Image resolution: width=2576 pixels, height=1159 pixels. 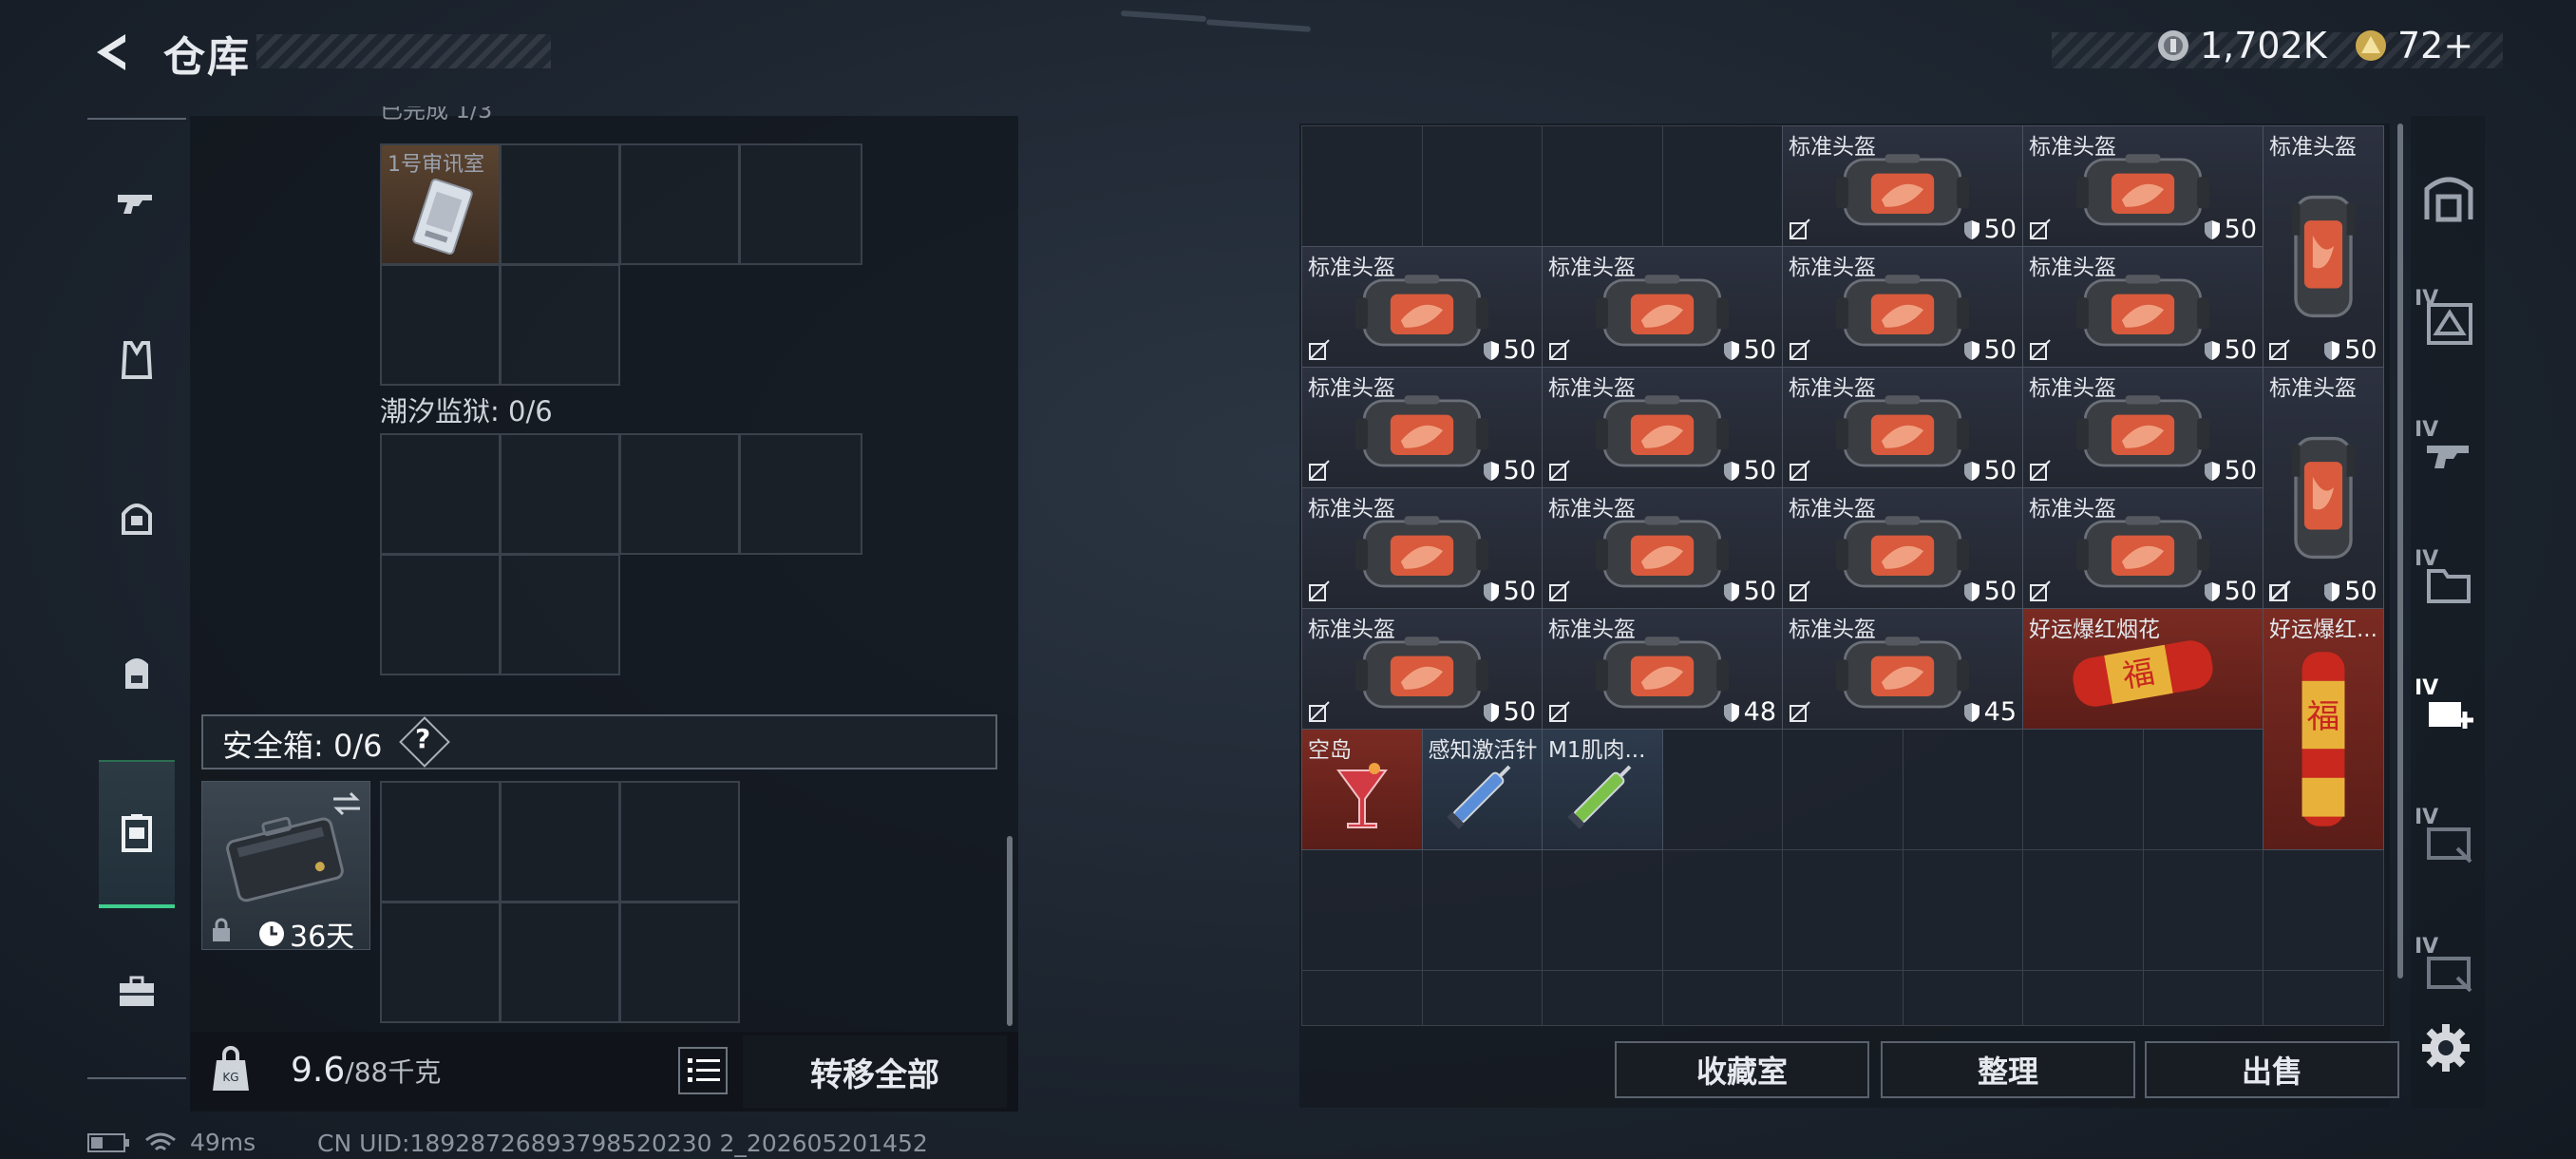 I want to click on syringe-item: 感知激活针, so click(x=1482, y=789).